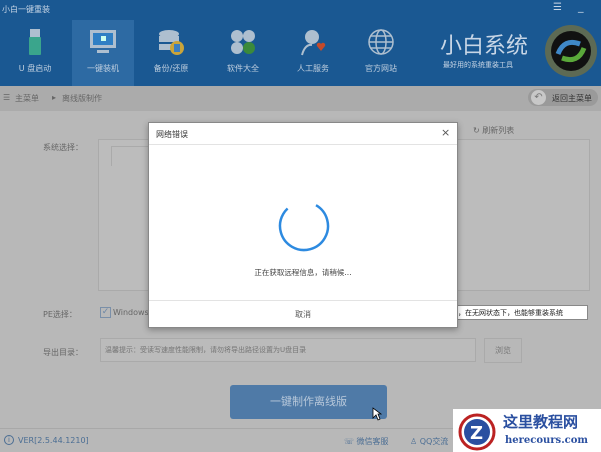 This screenshot has width=601, height=452. What do you see at coordinates (63, 352) in the screenshot?
I see `export-dir-label: 导出目录：` at bounding box center [63, 352].